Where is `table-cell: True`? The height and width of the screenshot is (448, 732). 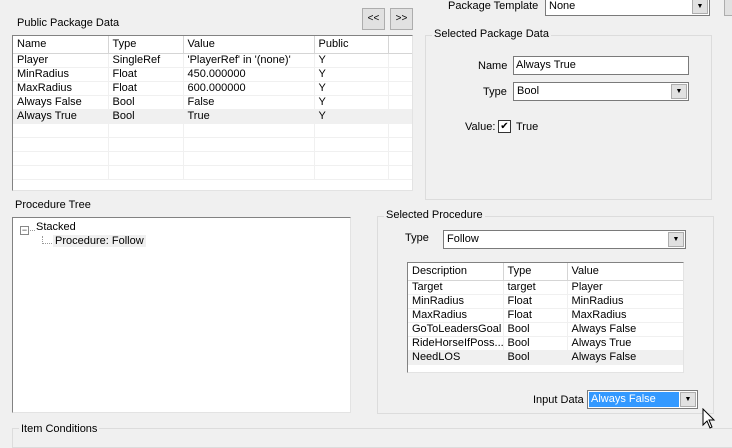 table-cell: True is located at coordinates (249, 116).